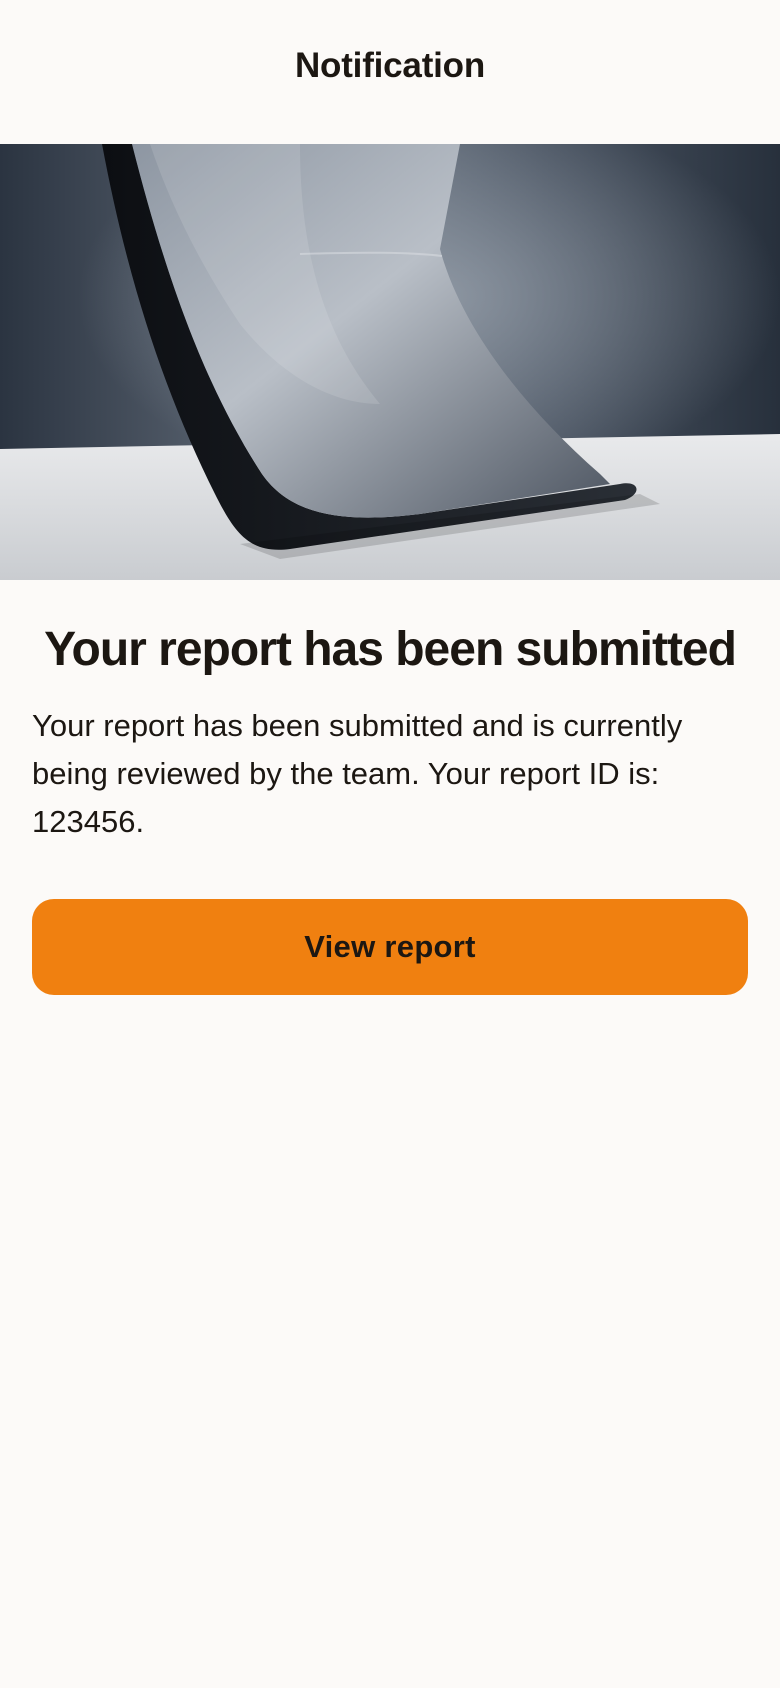  Describe the element at coordinates (390, 65) in the screenshot. I see `page-title: Notification` at that location.